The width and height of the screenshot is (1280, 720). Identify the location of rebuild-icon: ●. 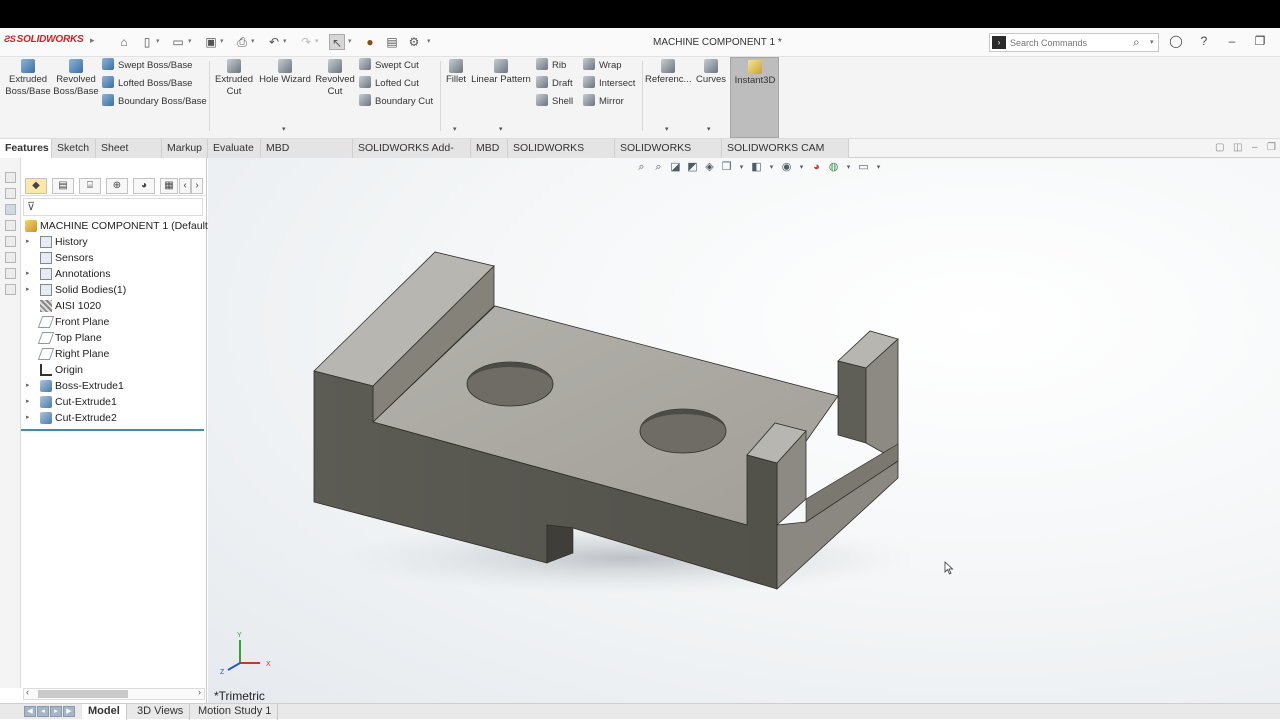
(370, 42).